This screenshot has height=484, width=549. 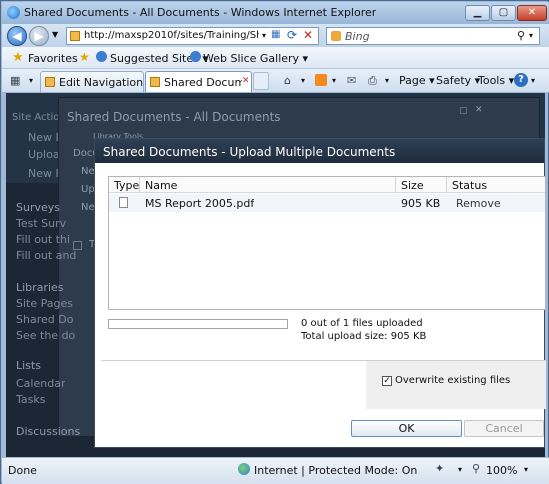 What do you see at coordinates (308, 35) in the screenshot?
I see `stop-icon: ✕` at bounding box center [308, 35].